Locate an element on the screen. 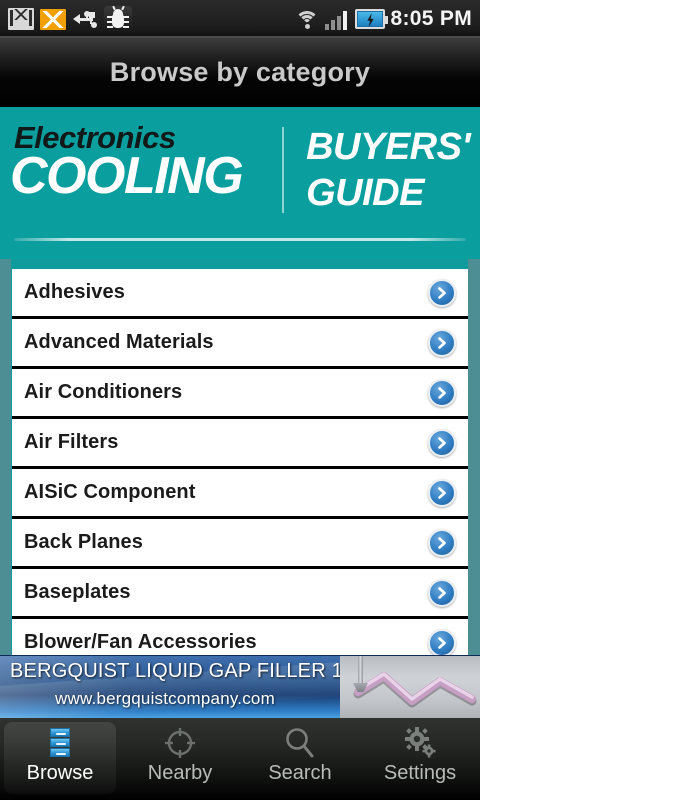 The image size is (682, 800). bottom-tab-bar: Browse Nearby Search Settings is located at coordinates (240, 759).